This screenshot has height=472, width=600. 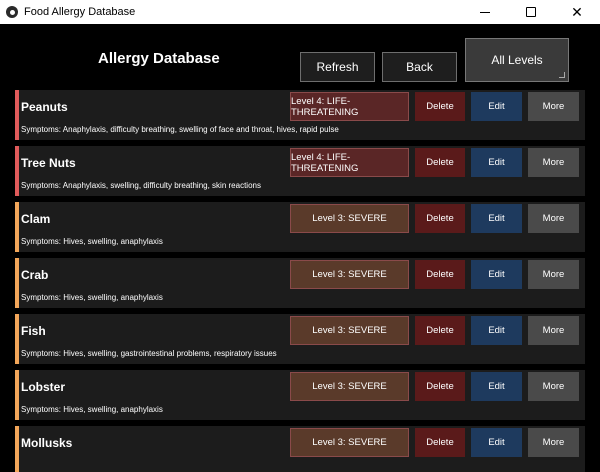 I want to click on close-icon: ✕, so click(x=577, y=12).